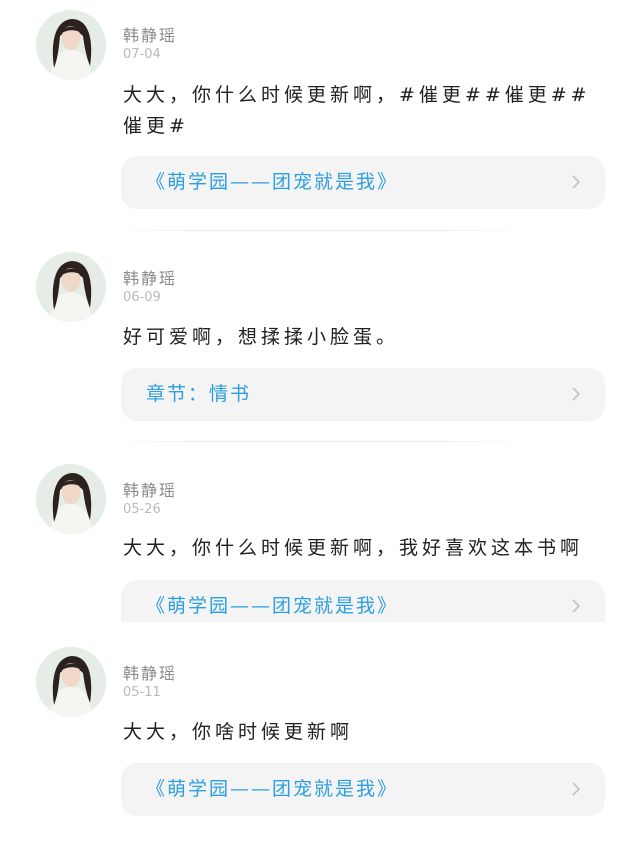  Describe the element at coordinates (353, 548) in the screenshot. I see `comment-text: 大大，你什么时候更新啊，我好喜欢这本书啊` at that location.